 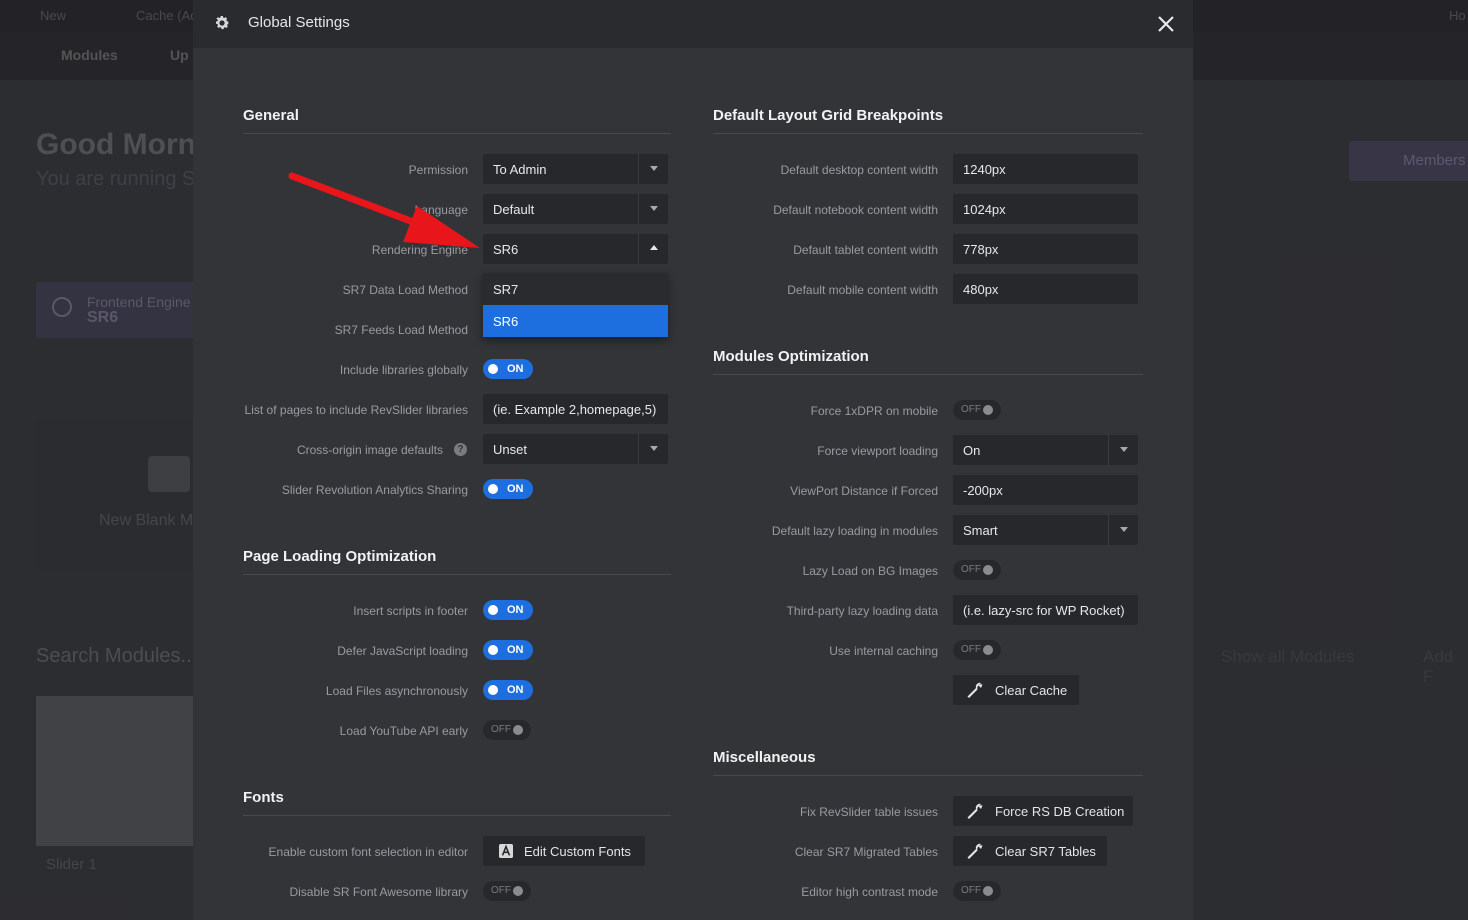 I want to click on edit-custom-fonts-button: Edit Custom Fonts, so click(x=564, y=851).